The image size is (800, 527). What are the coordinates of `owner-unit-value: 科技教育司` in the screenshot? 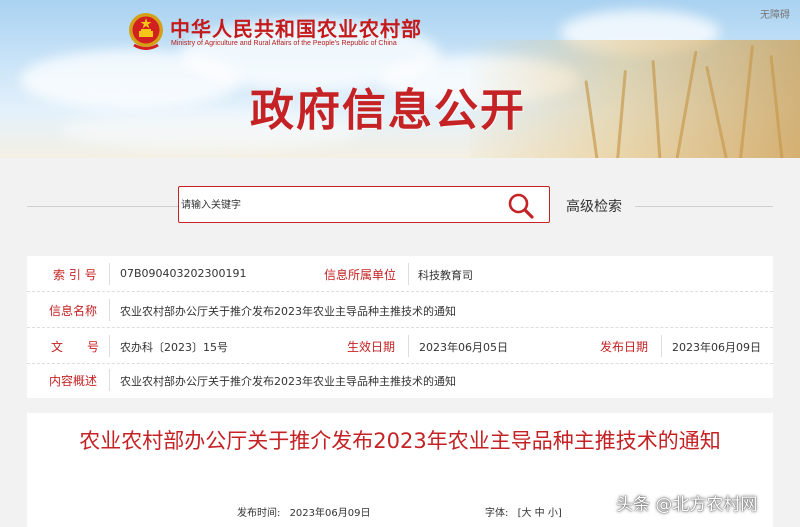 It's located at (445, 275).